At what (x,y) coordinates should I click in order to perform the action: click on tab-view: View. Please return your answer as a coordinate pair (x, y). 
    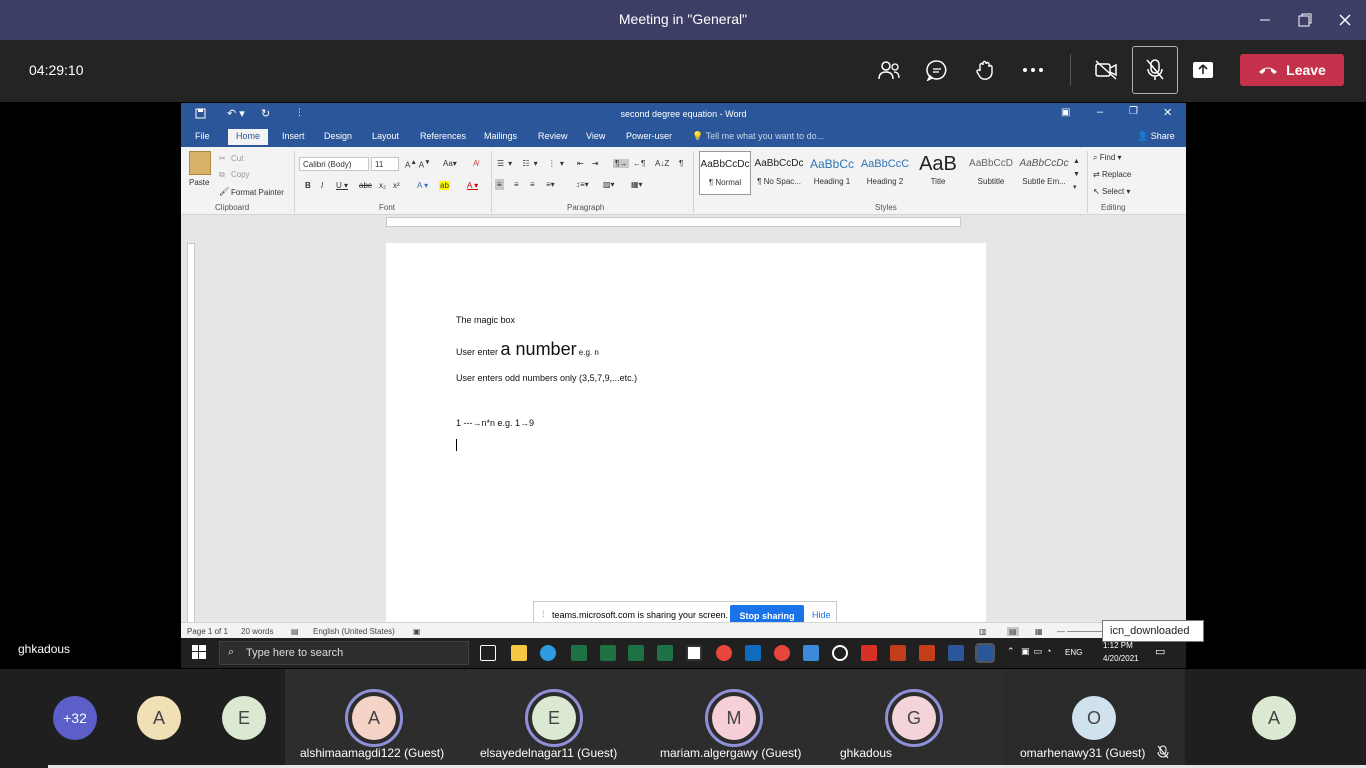
    Looking at the image, I should click on (595, 136).